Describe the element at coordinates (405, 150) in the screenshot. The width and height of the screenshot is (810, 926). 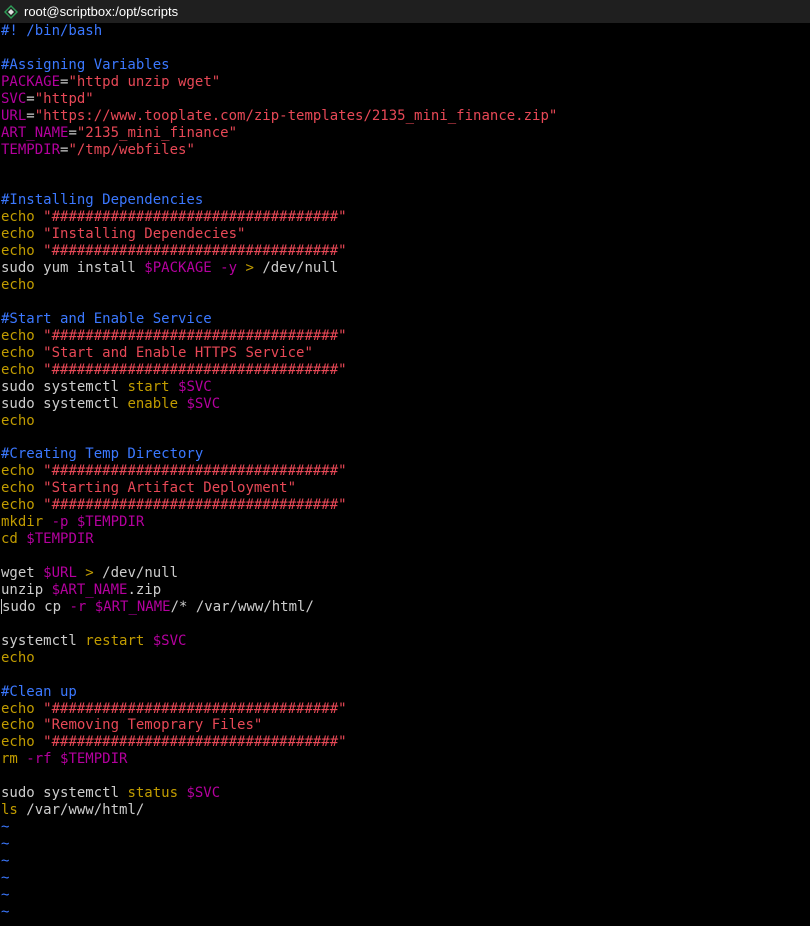
I see `code-line: TEMPDIR="/tmp/webfiles"` at that location.